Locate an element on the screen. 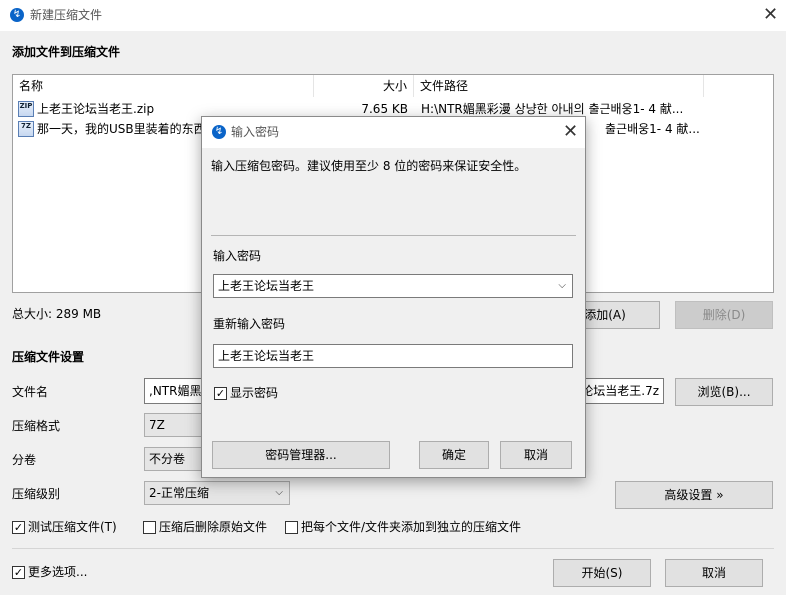  show-password-label: 显示密码 is located at coordinates (254, 393).